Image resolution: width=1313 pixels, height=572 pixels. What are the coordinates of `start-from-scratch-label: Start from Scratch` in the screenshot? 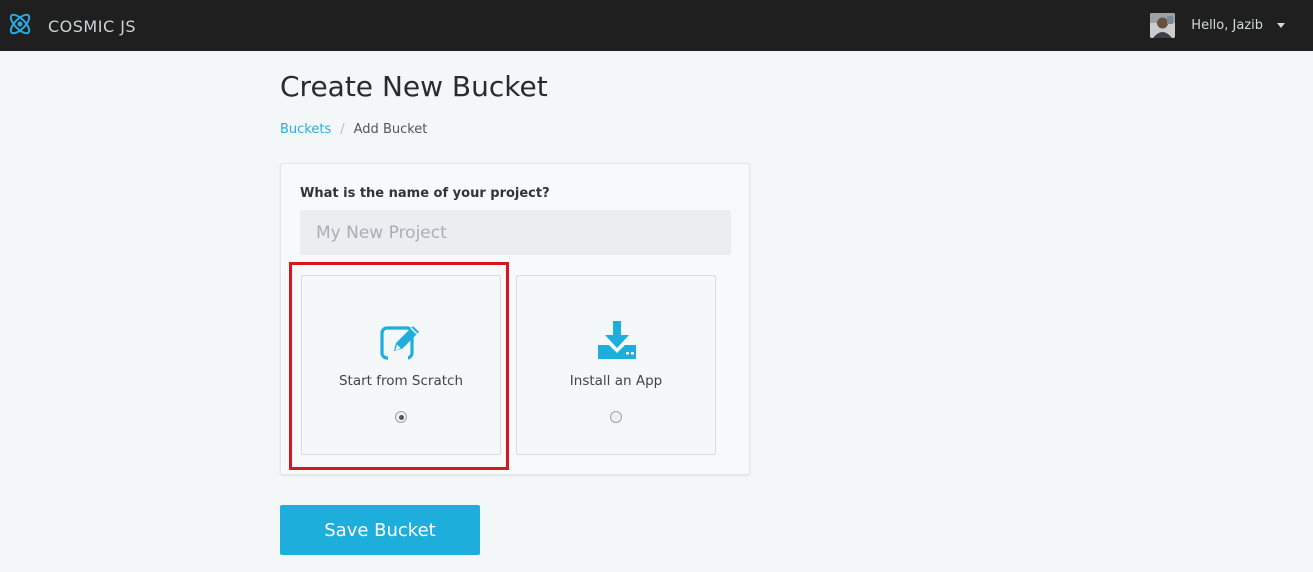 It's located at (401, 381).